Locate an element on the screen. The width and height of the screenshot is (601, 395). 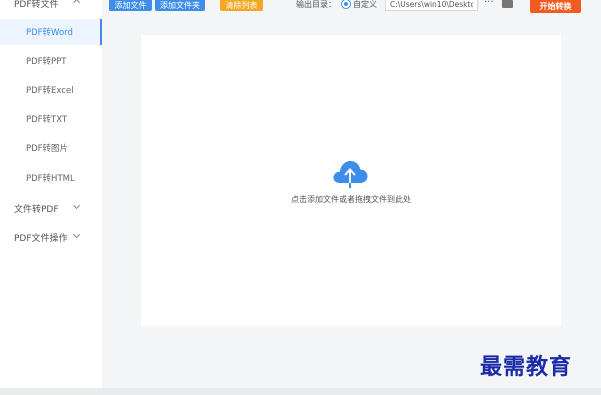
output-dir-label: 输出目录： is located at coordinates (316, 4).